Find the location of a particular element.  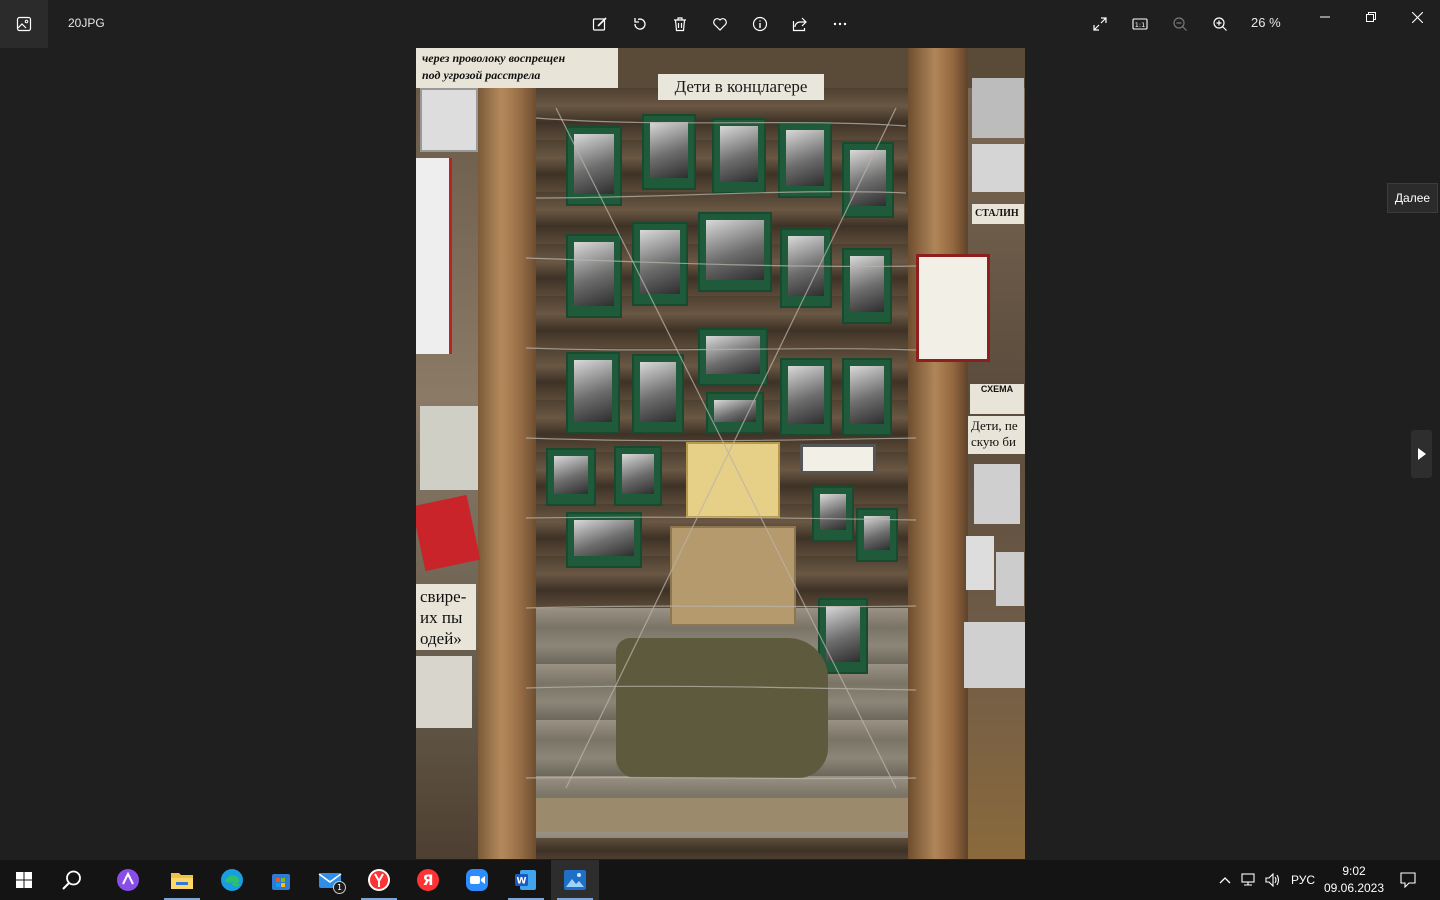

share-button is located at coordinates (800, 24).